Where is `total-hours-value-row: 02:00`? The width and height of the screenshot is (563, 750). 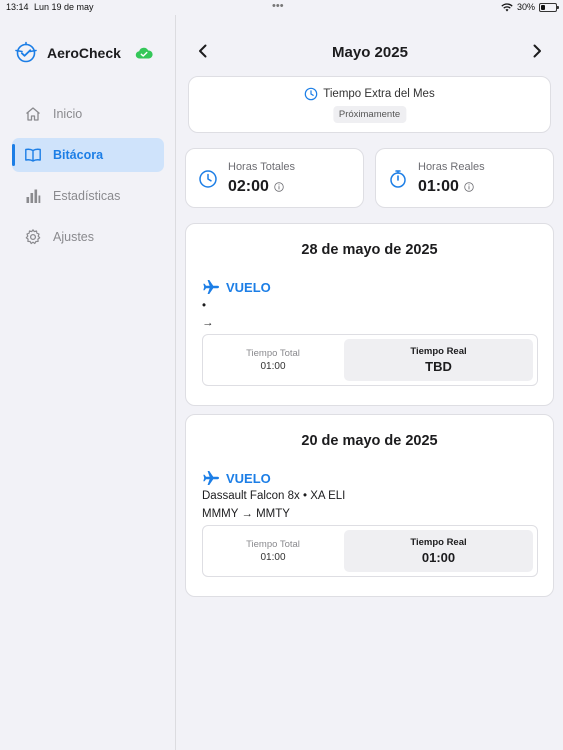 total-hours-value-row: 02:00 is located at coordinates (256, 187).